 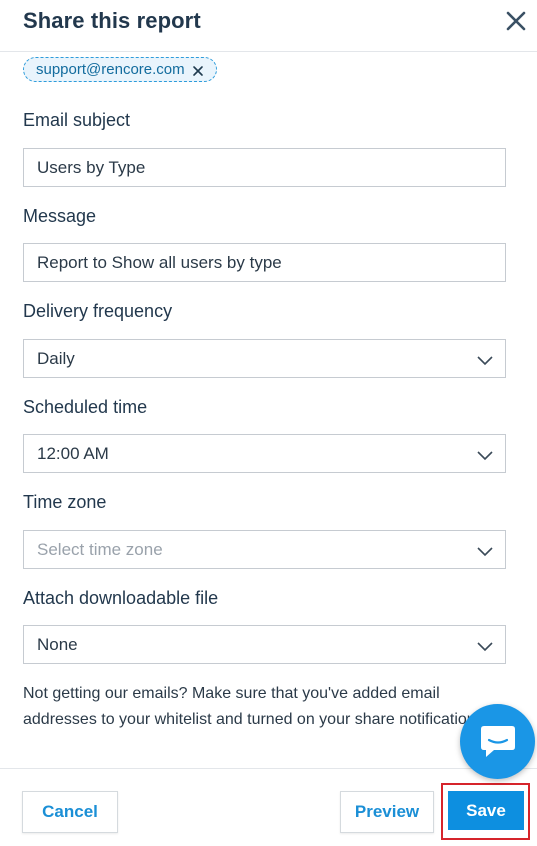 What do you see at coordinates (264, 167) in the screenshot?
I see `email-subject-input: Users by Type` at bounding box center [264, 167].